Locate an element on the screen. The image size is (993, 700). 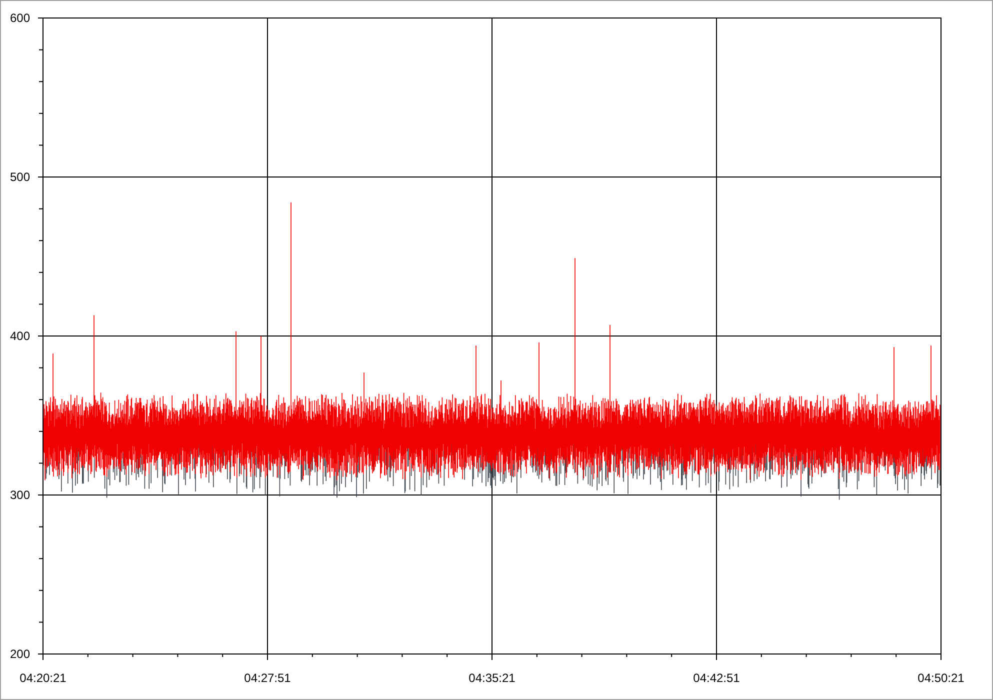
tick-label: 300 is located at coordinates (20, 495).